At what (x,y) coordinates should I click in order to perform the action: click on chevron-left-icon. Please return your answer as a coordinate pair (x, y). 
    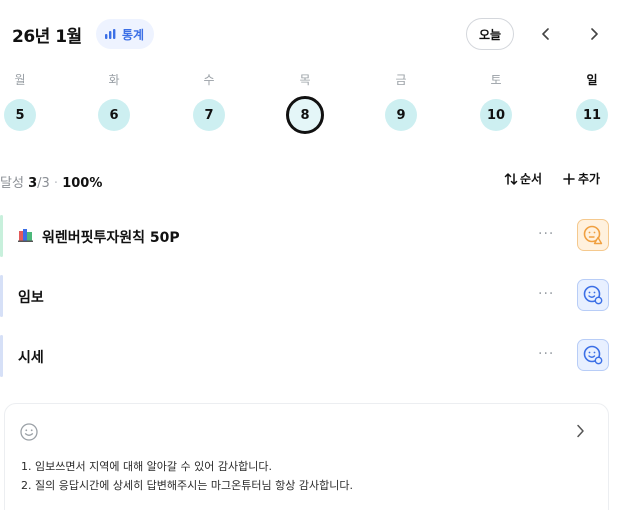
    Looking at the image, I should click on (545, 34).